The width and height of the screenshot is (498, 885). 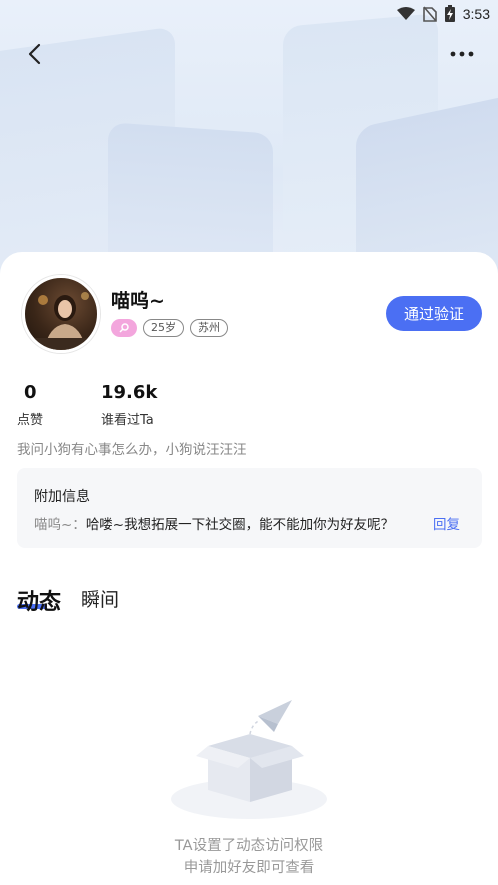 What do you see at coordinates (405, 13) in the screenshot?
I see `wifi-icon` at bounding box center [405, 13].